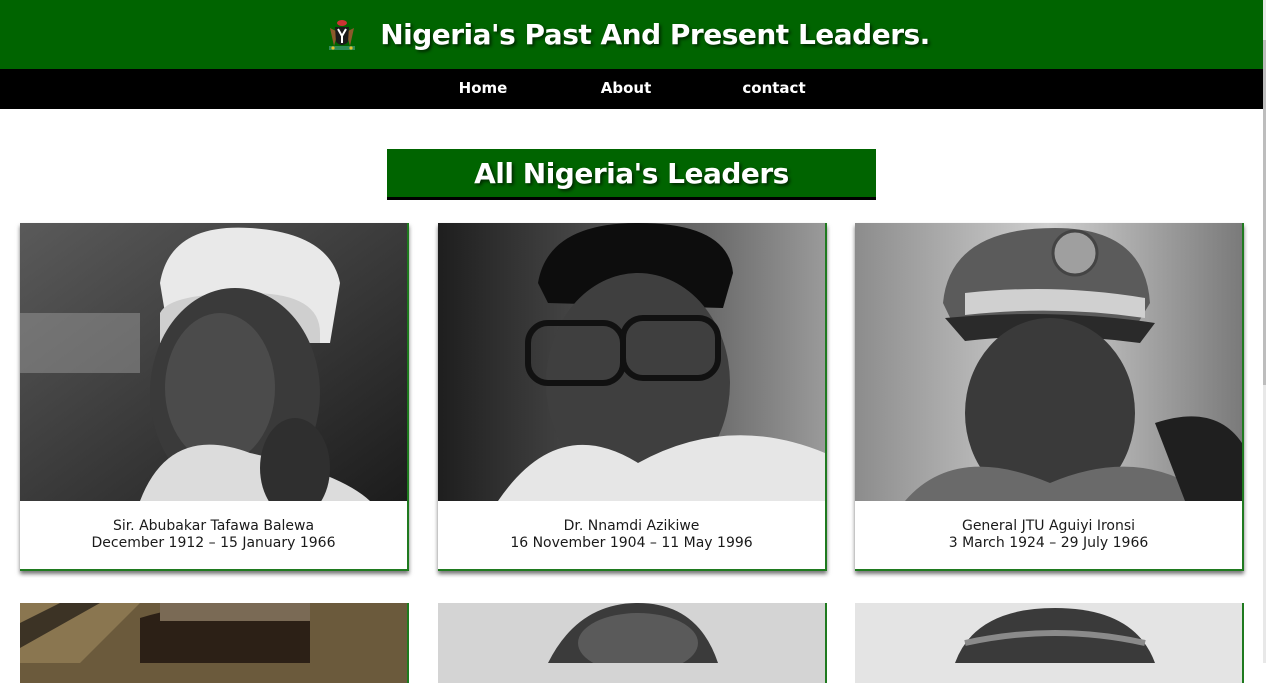 This screenshot has width=1266, height=683. I want to click on main-nav: Home About contact, so click(633, 89).